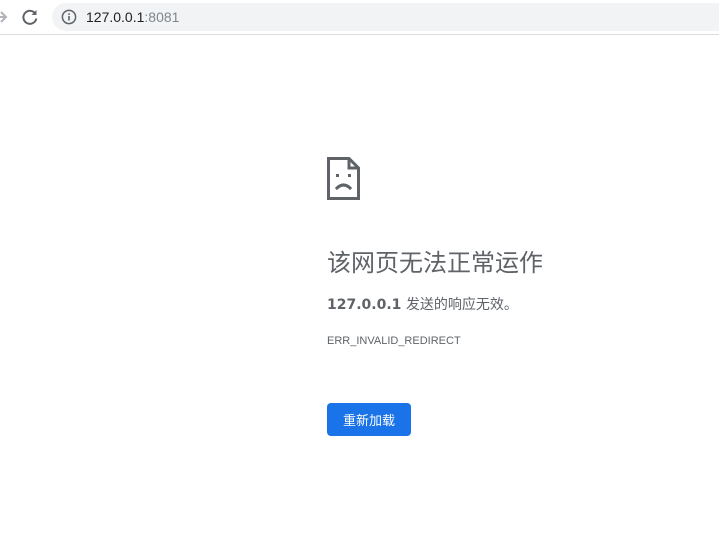 Image resolution: width=719 pixels, height=535 pixels. I want to click on error-description: 127.0.0.1 发送的响应无效。, so click(422, 305).